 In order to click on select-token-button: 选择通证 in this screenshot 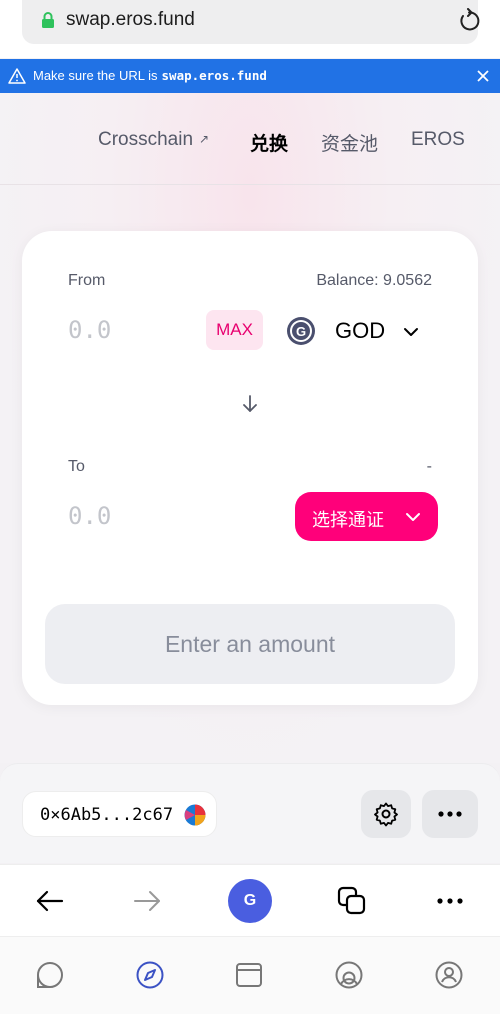, I will do `click(366, 516)`.